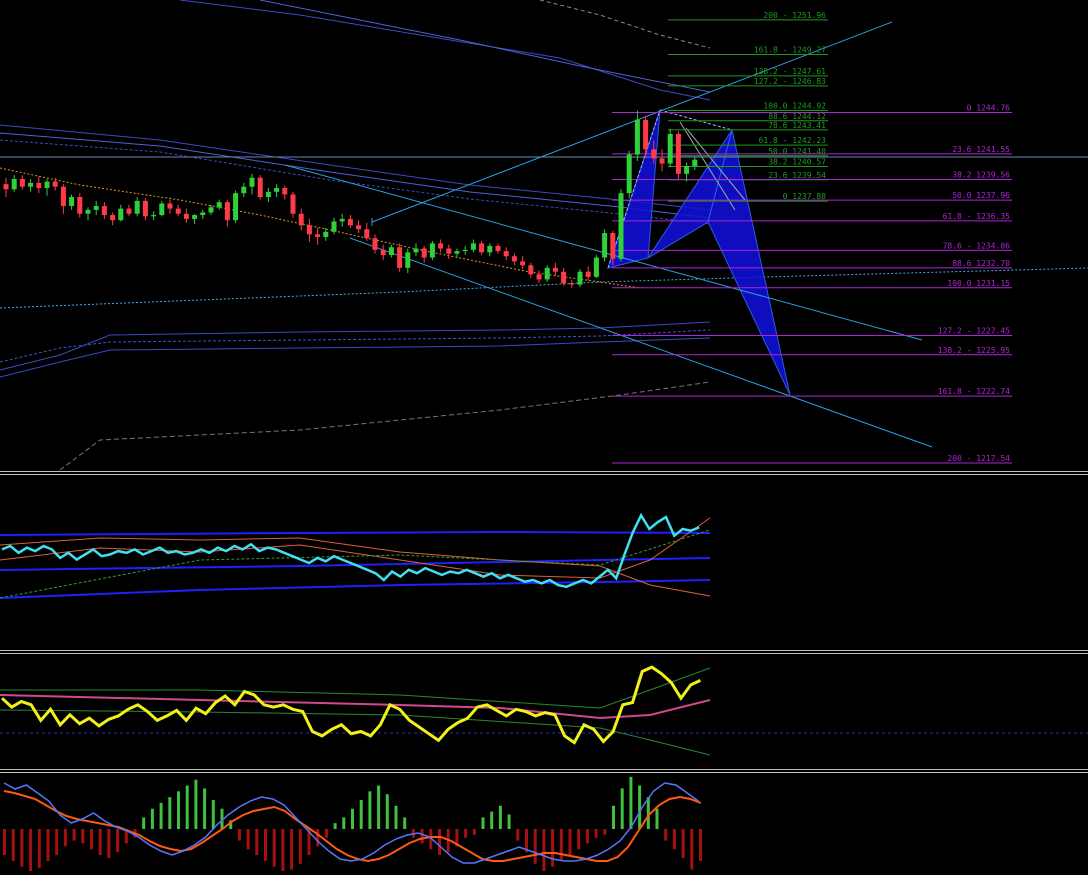 The image size is (1088, 875). What do you see at coordinates (797, 151) in the screenshot?
I see `fib-green-level-label: 50.0 1241.40` at bounding box center [797, 151].